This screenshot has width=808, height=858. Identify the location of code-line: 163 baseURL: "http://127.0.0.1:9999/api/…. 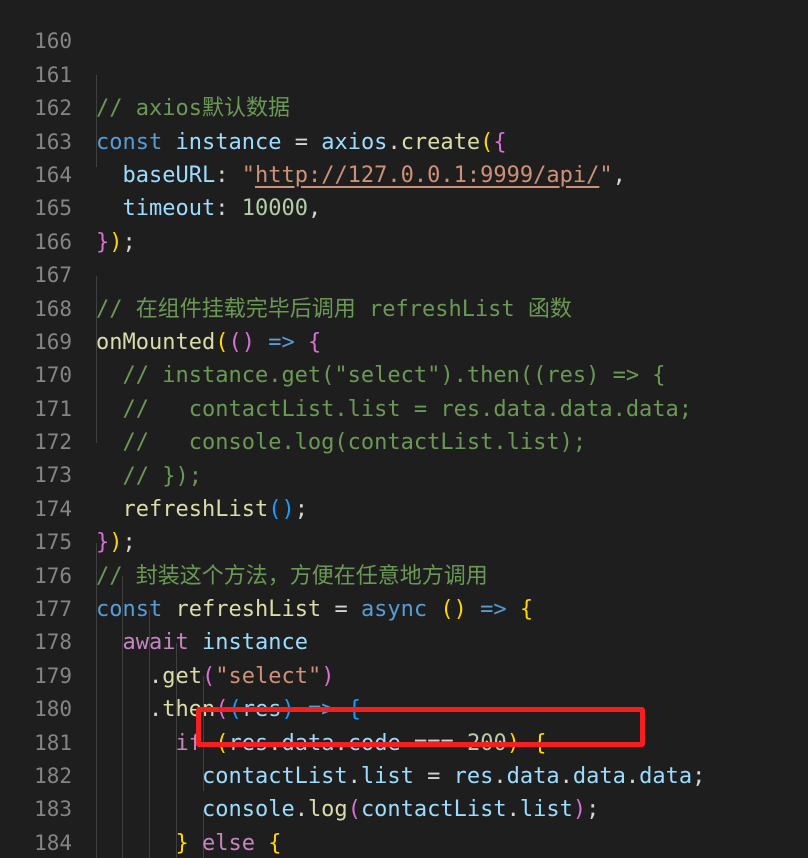
(404, 140).